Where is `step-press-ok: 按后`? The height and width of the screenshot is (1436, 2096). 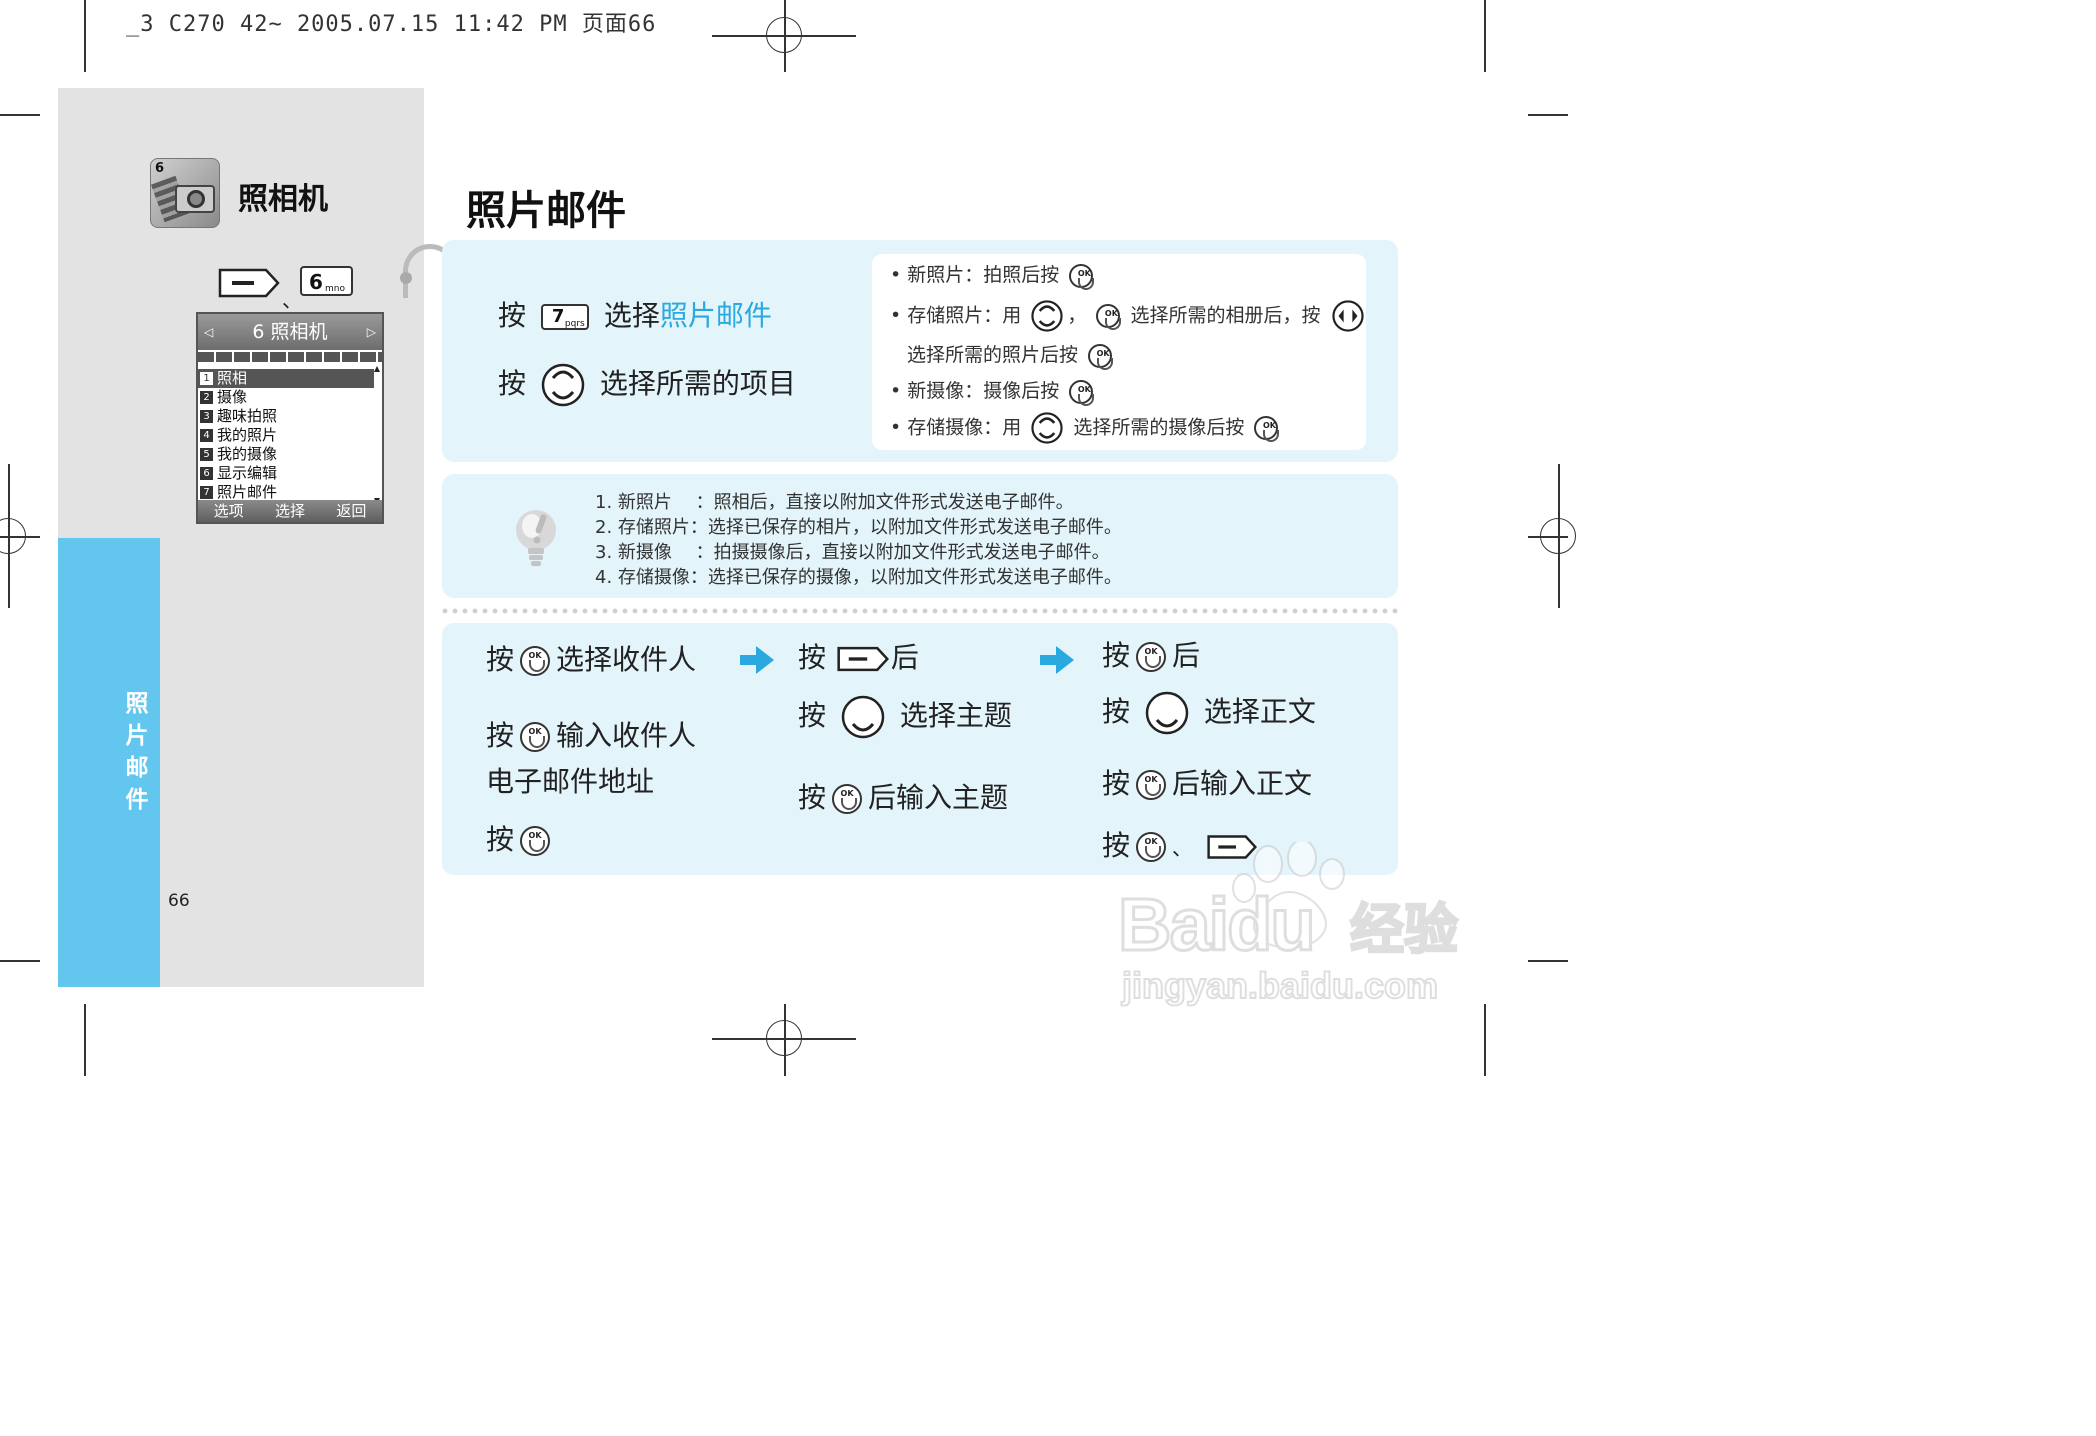
step-press-ok: 按后 is located at coordinates (1151, 654).